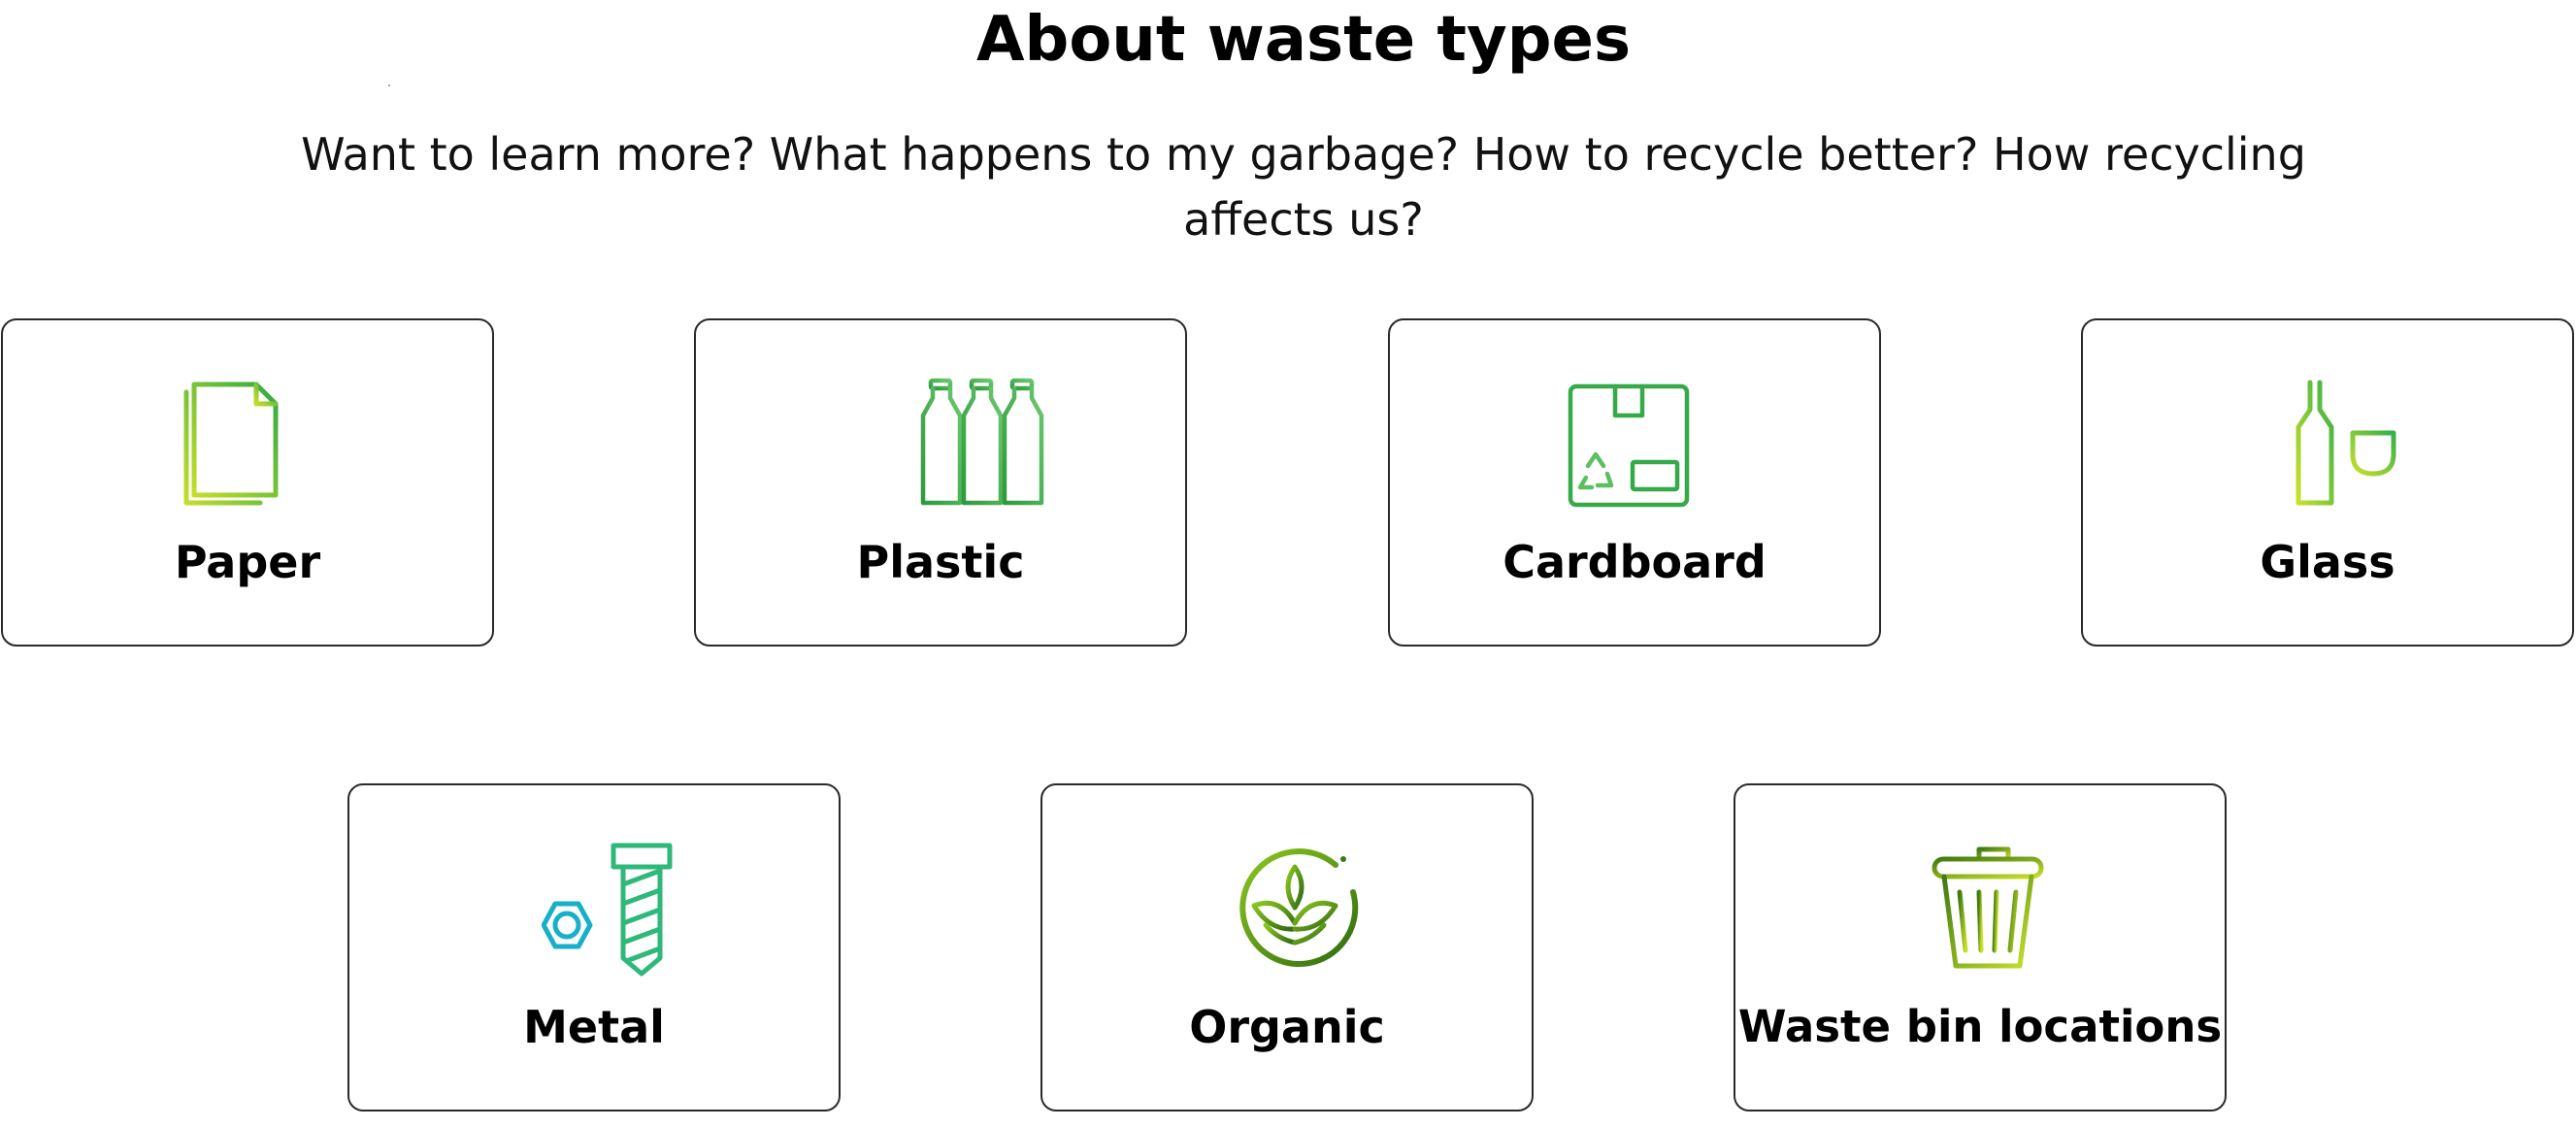  I want to click on waste-card-metal: Metal, so click(594, 947).